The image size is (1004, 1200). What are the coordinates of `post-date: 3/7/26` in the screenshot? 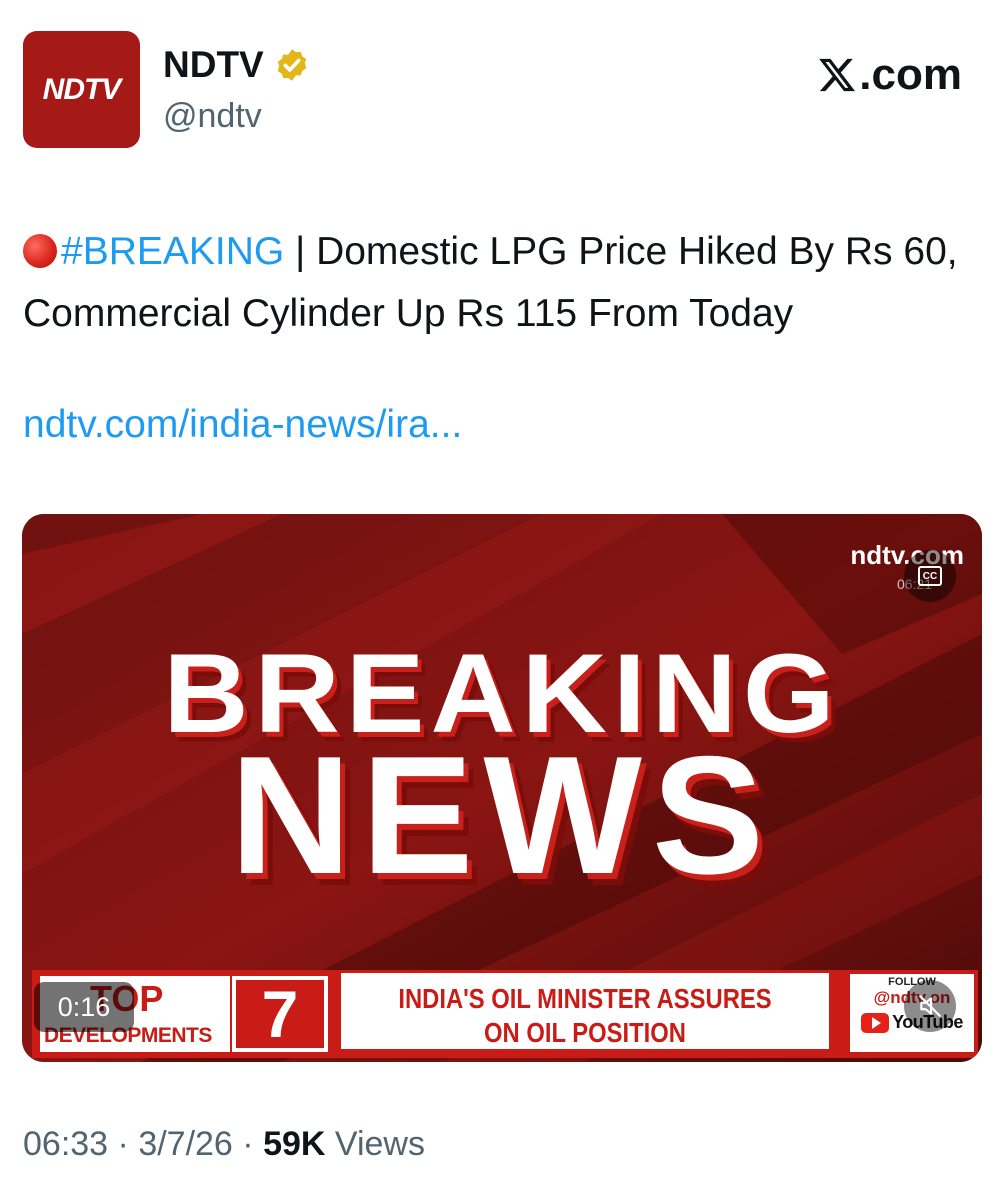 It's located at (185, 1144).